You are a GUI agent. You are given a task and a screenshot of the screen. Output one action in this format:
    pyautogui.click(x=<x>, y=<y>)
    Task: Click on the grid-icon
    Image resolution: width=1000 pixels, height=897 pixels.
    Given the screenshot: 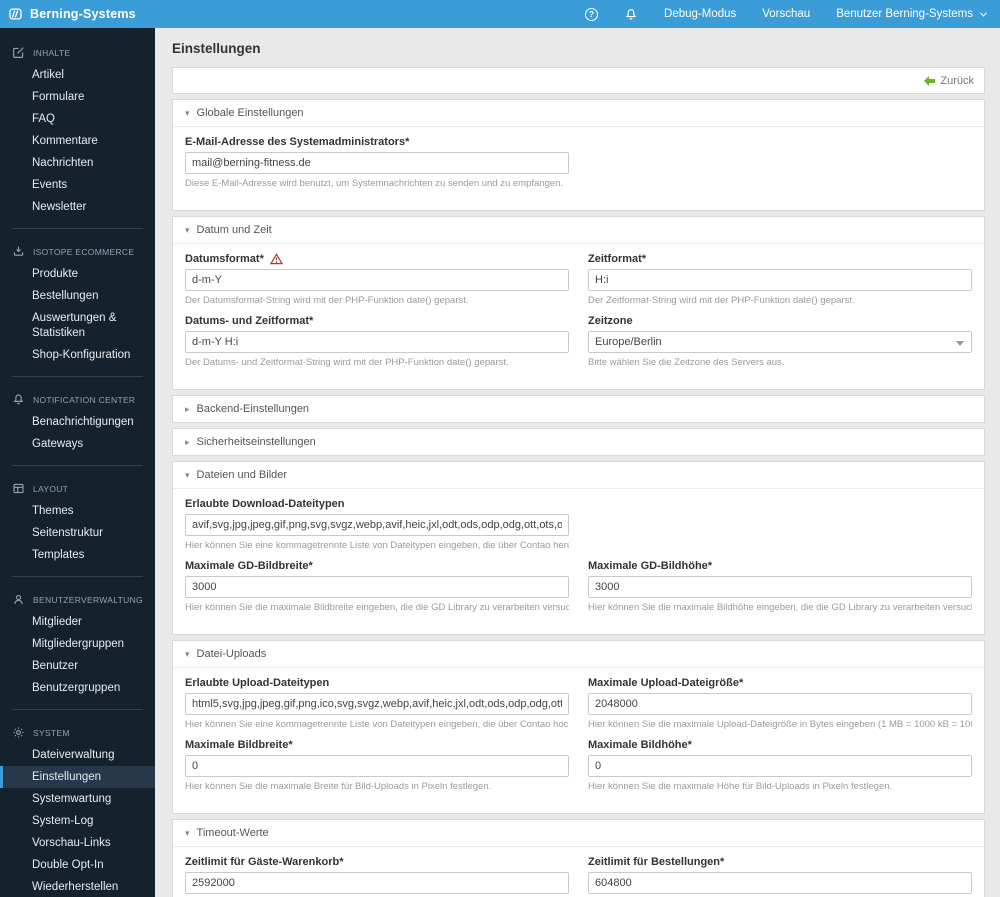 What is the action you would take?
    pyautogui.click(x=18, y=488)
    